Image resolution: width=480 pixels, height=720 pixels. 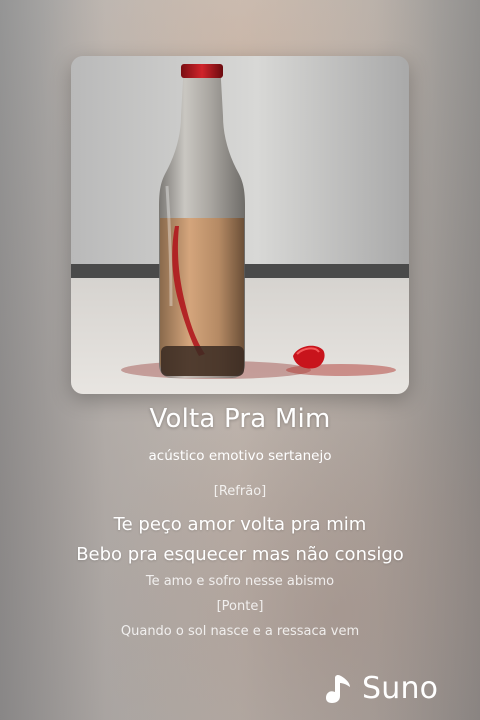 I want to click on suno-logo: Suno, so click(x=379, y=688).